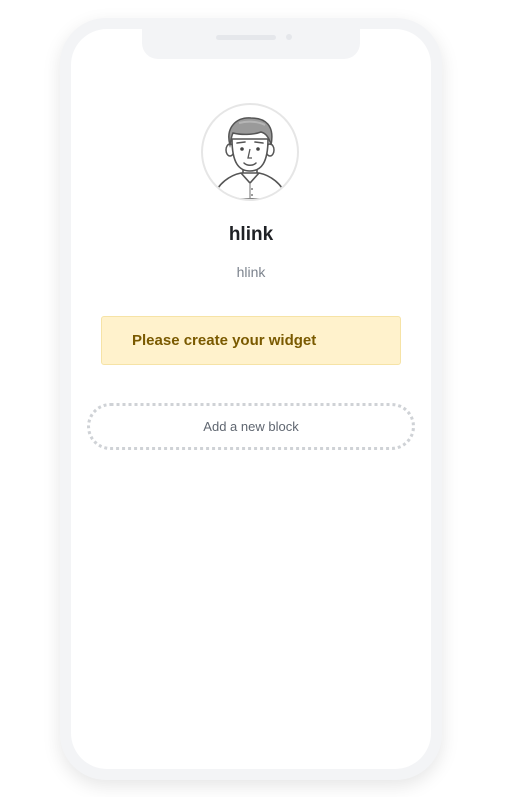 This screenshot has width=512, height=797. I want to click on avatar, so click(250, 152).